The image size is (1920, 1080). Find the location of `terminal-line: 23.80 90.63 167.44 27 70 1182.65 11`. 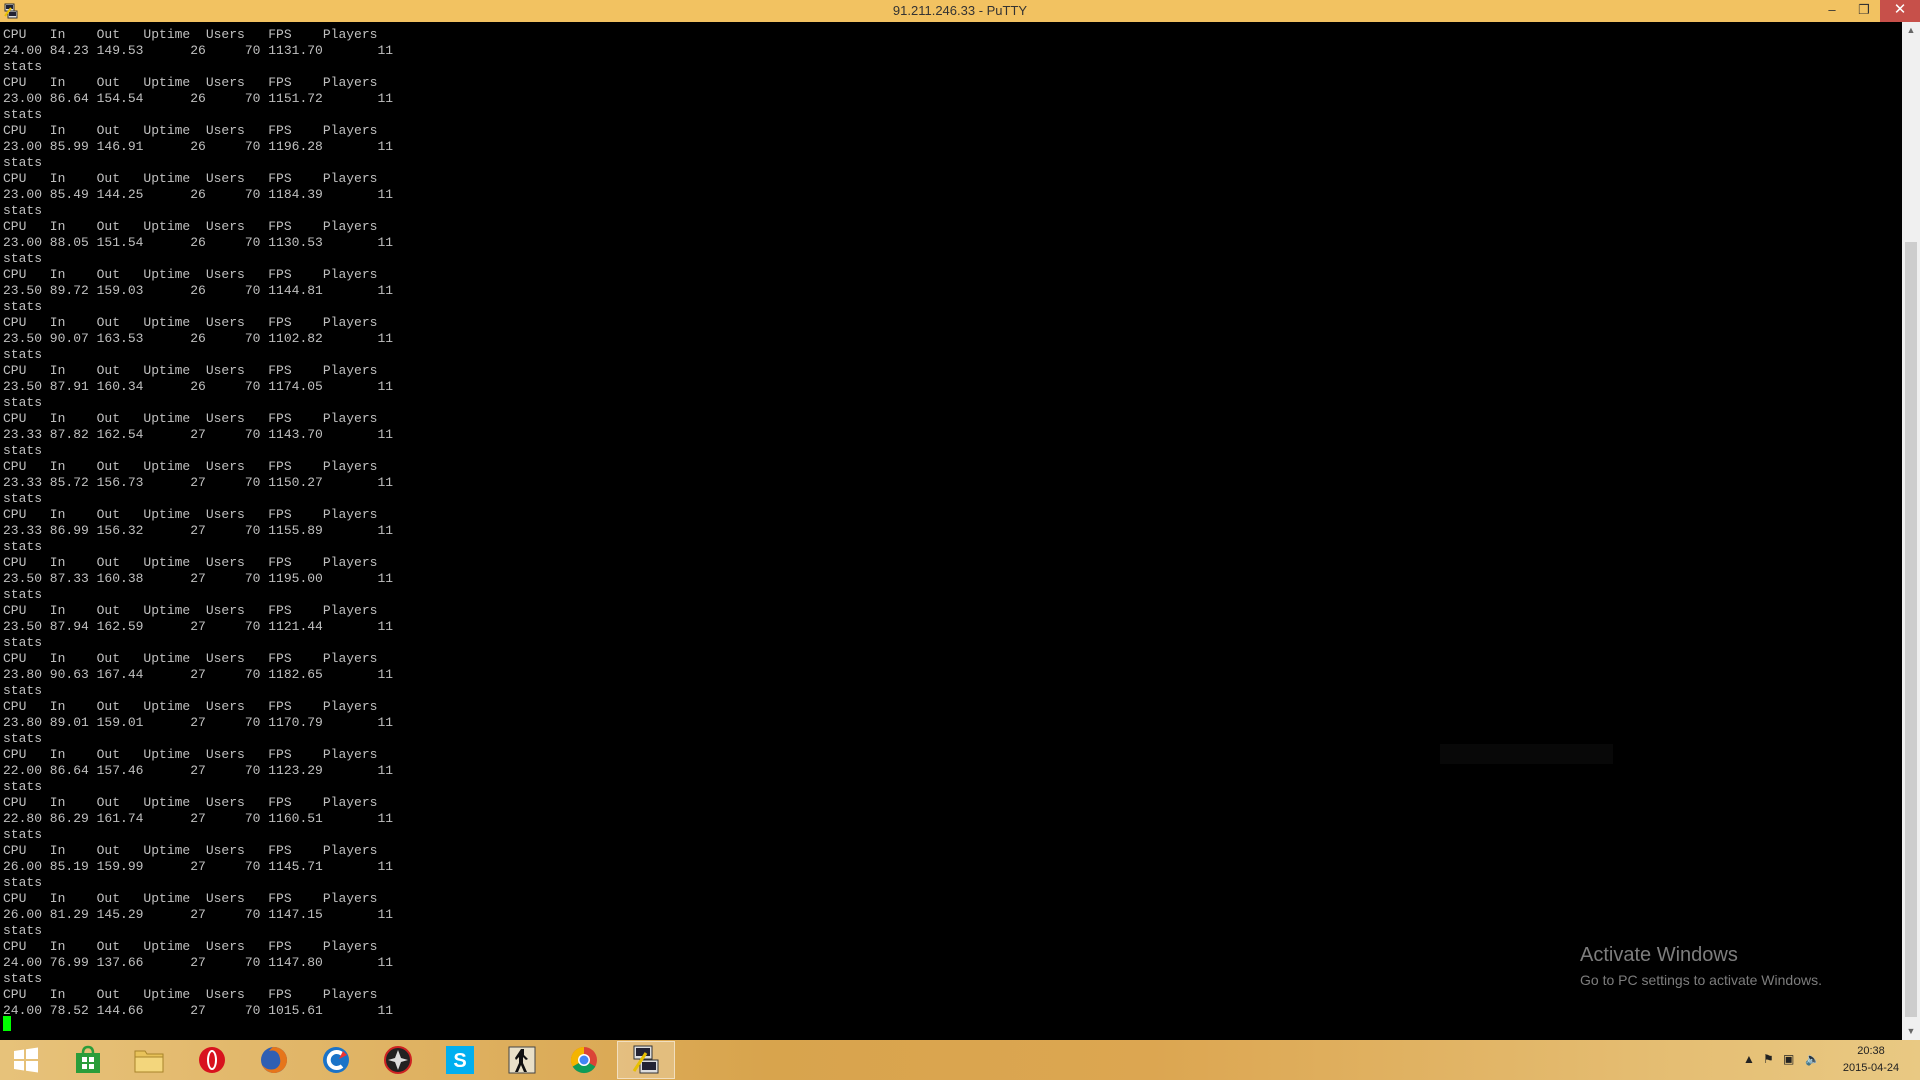

terminal-line: 23.80 90.63 167.44 27 70 1182.65 11 is located at coordinates (198, 674).